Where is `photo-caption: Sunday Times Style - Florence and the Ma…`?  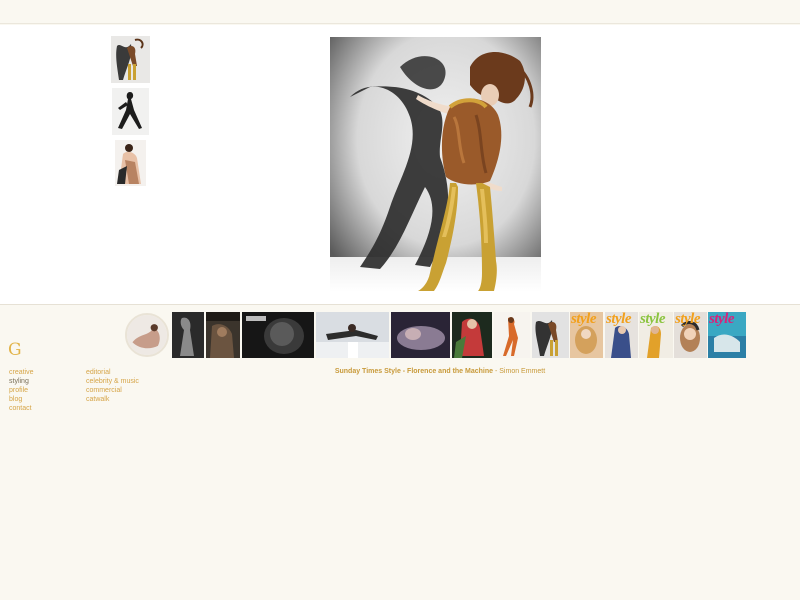
photo-caption: Sunday Times Style - Florence and the Ma… is located at coordinates (440, 371).